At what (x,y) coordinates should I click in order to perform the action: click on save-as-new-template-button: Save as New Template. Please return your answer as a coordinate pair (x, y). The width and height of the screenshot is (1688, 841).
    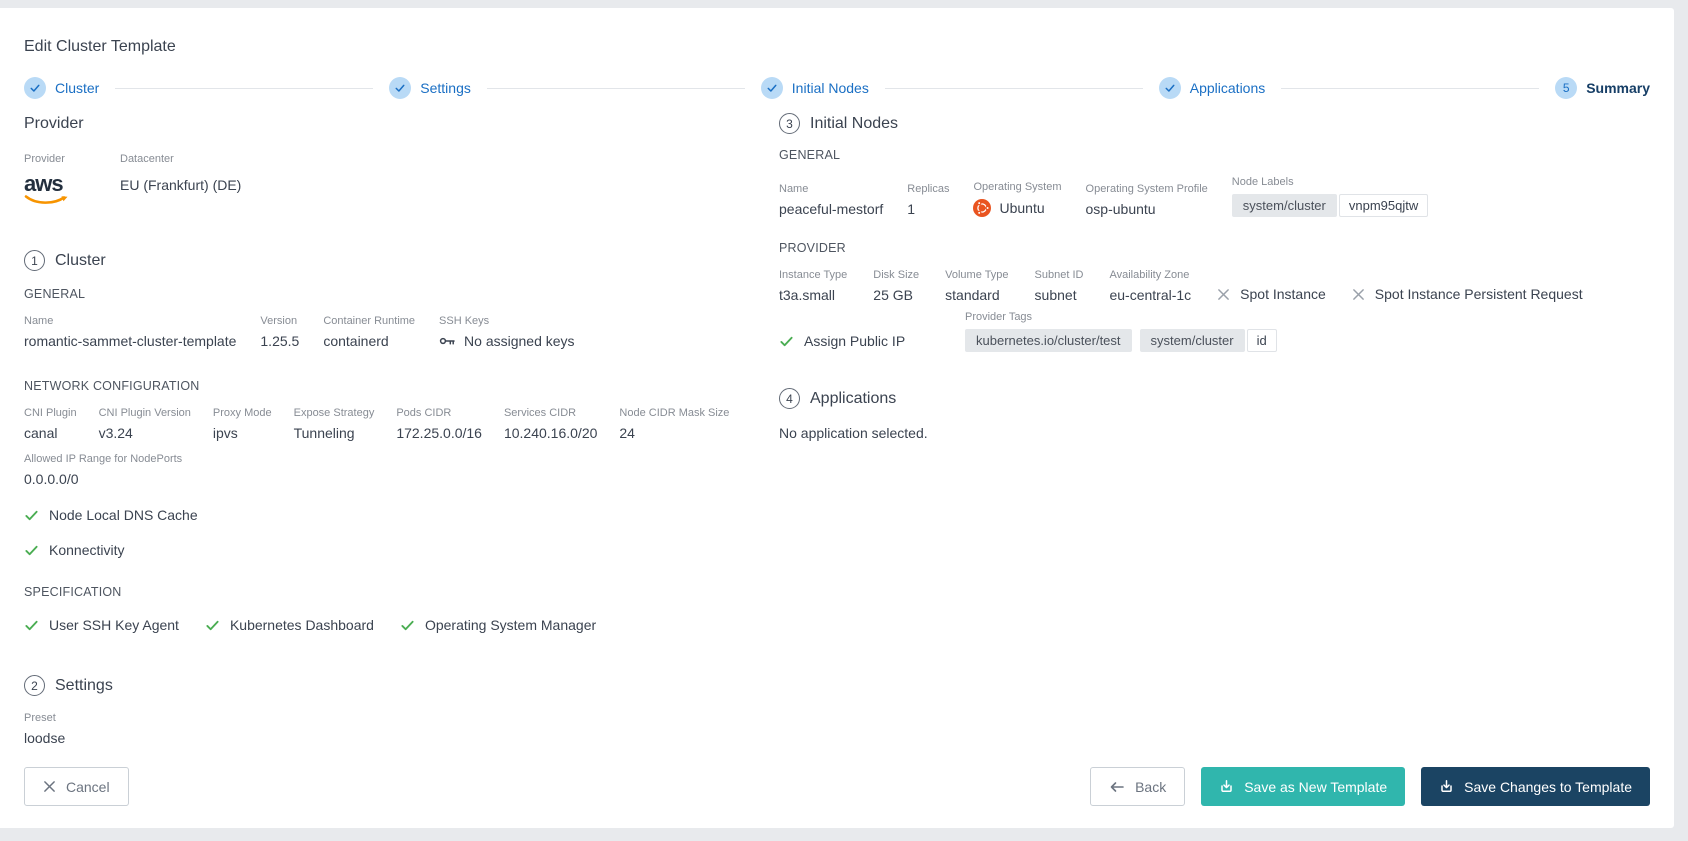
    Looking at the image, I should click on (1303, 786).